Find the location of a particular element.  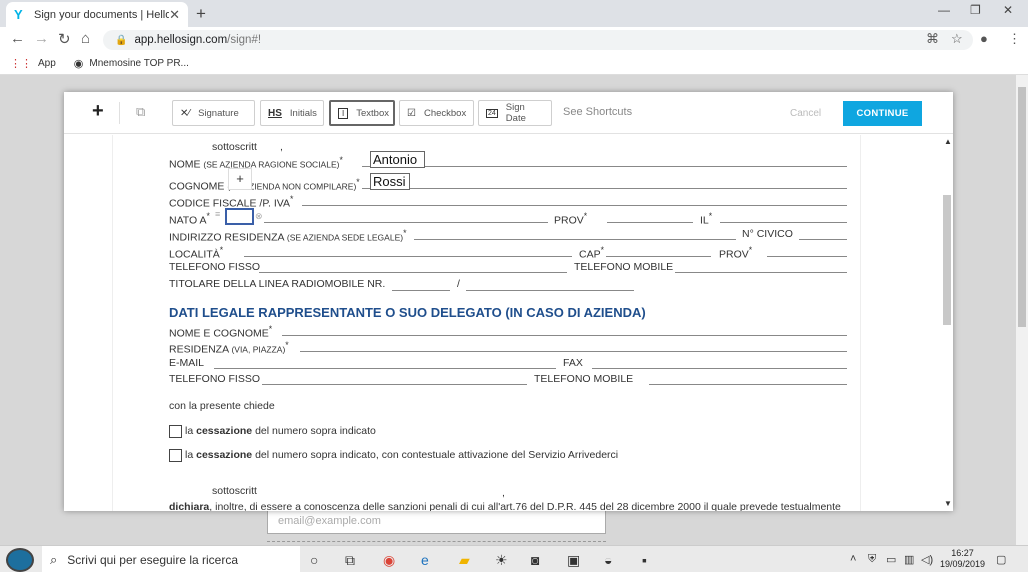

comma-bottom: , is located at coordinates (503, 493).